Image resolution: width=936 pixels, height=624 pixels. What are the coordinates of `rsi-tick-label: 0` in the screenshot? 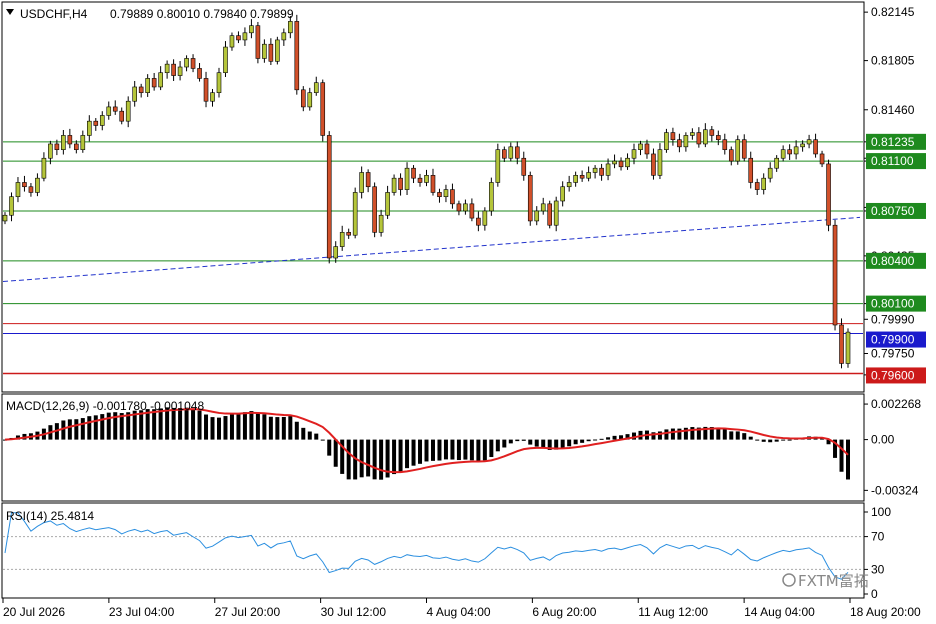 It's located at (874, 594).